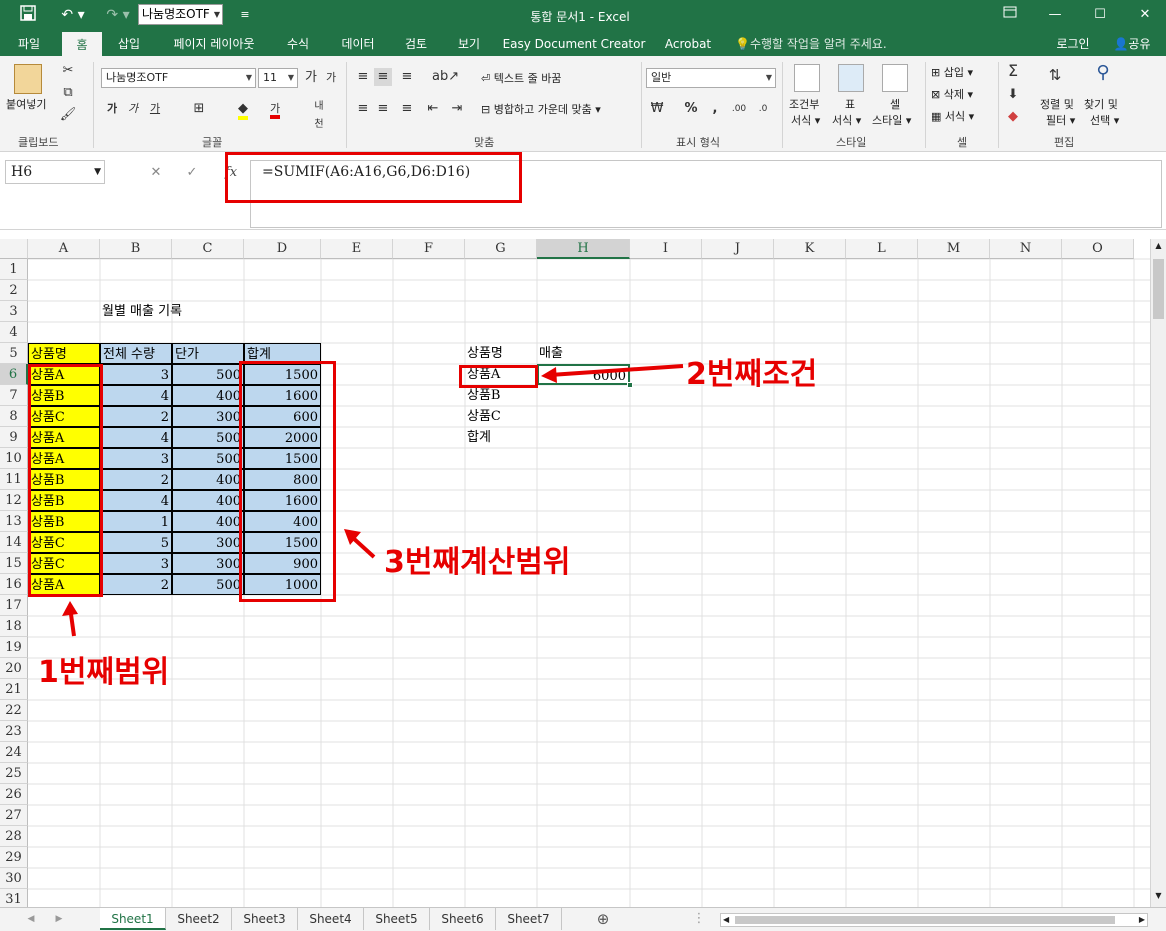  What do you see at coordinates (383, 109) in the screenshot?
I see `align-center-icon: ≡` at bounding box center [383, 109].